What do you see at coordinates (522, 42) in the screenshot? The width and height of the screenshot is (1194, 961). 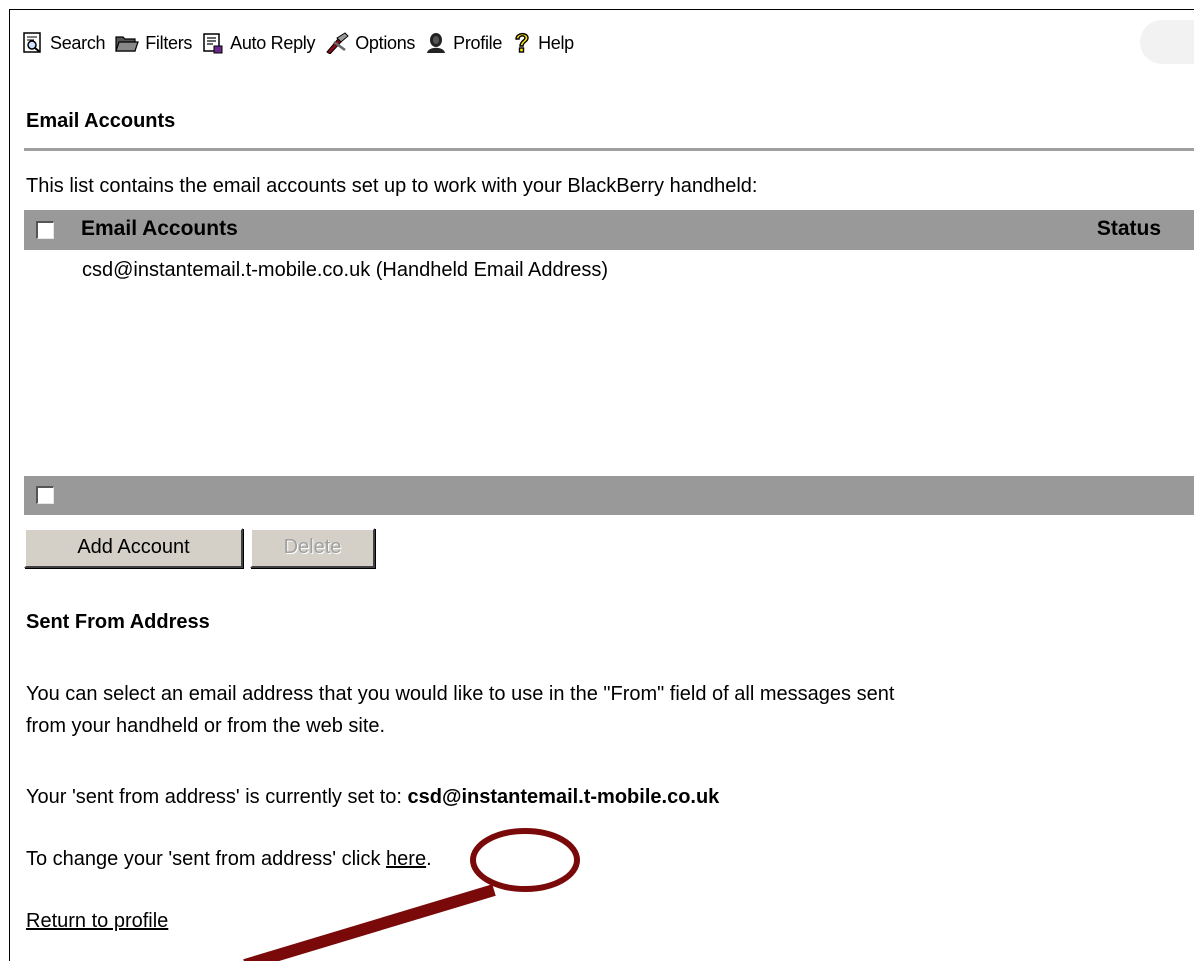 I see `help-icon` at bounding box center [522, 42].